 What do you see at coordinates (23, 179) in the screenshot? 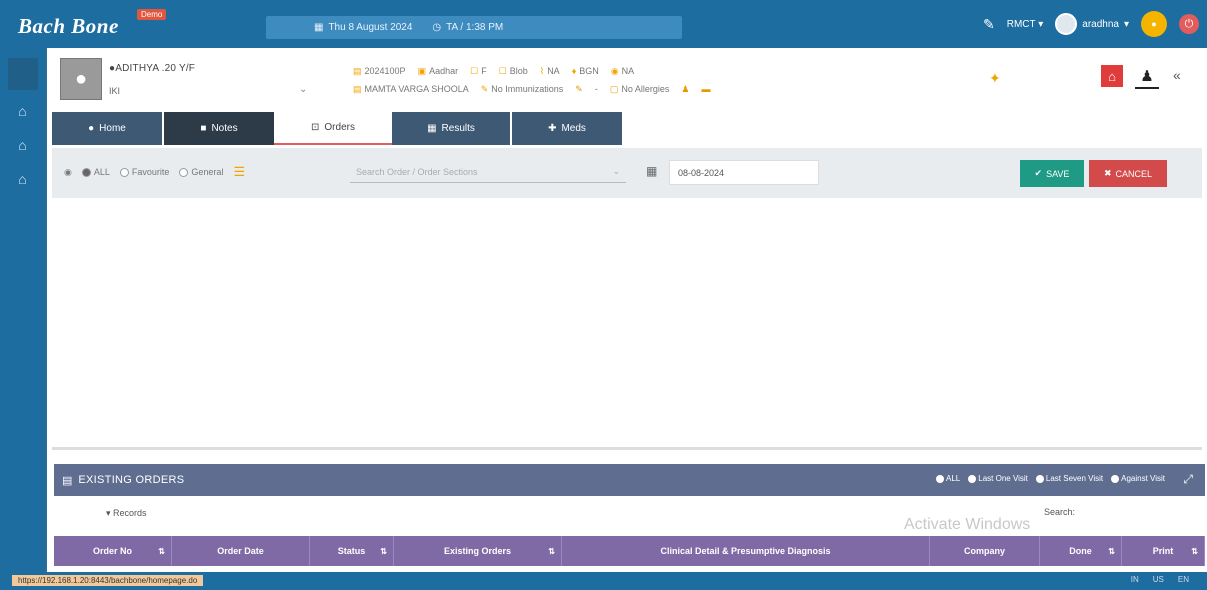
I see `sidebar-patients-icon: ⌂` at bounding box center [23, 179].